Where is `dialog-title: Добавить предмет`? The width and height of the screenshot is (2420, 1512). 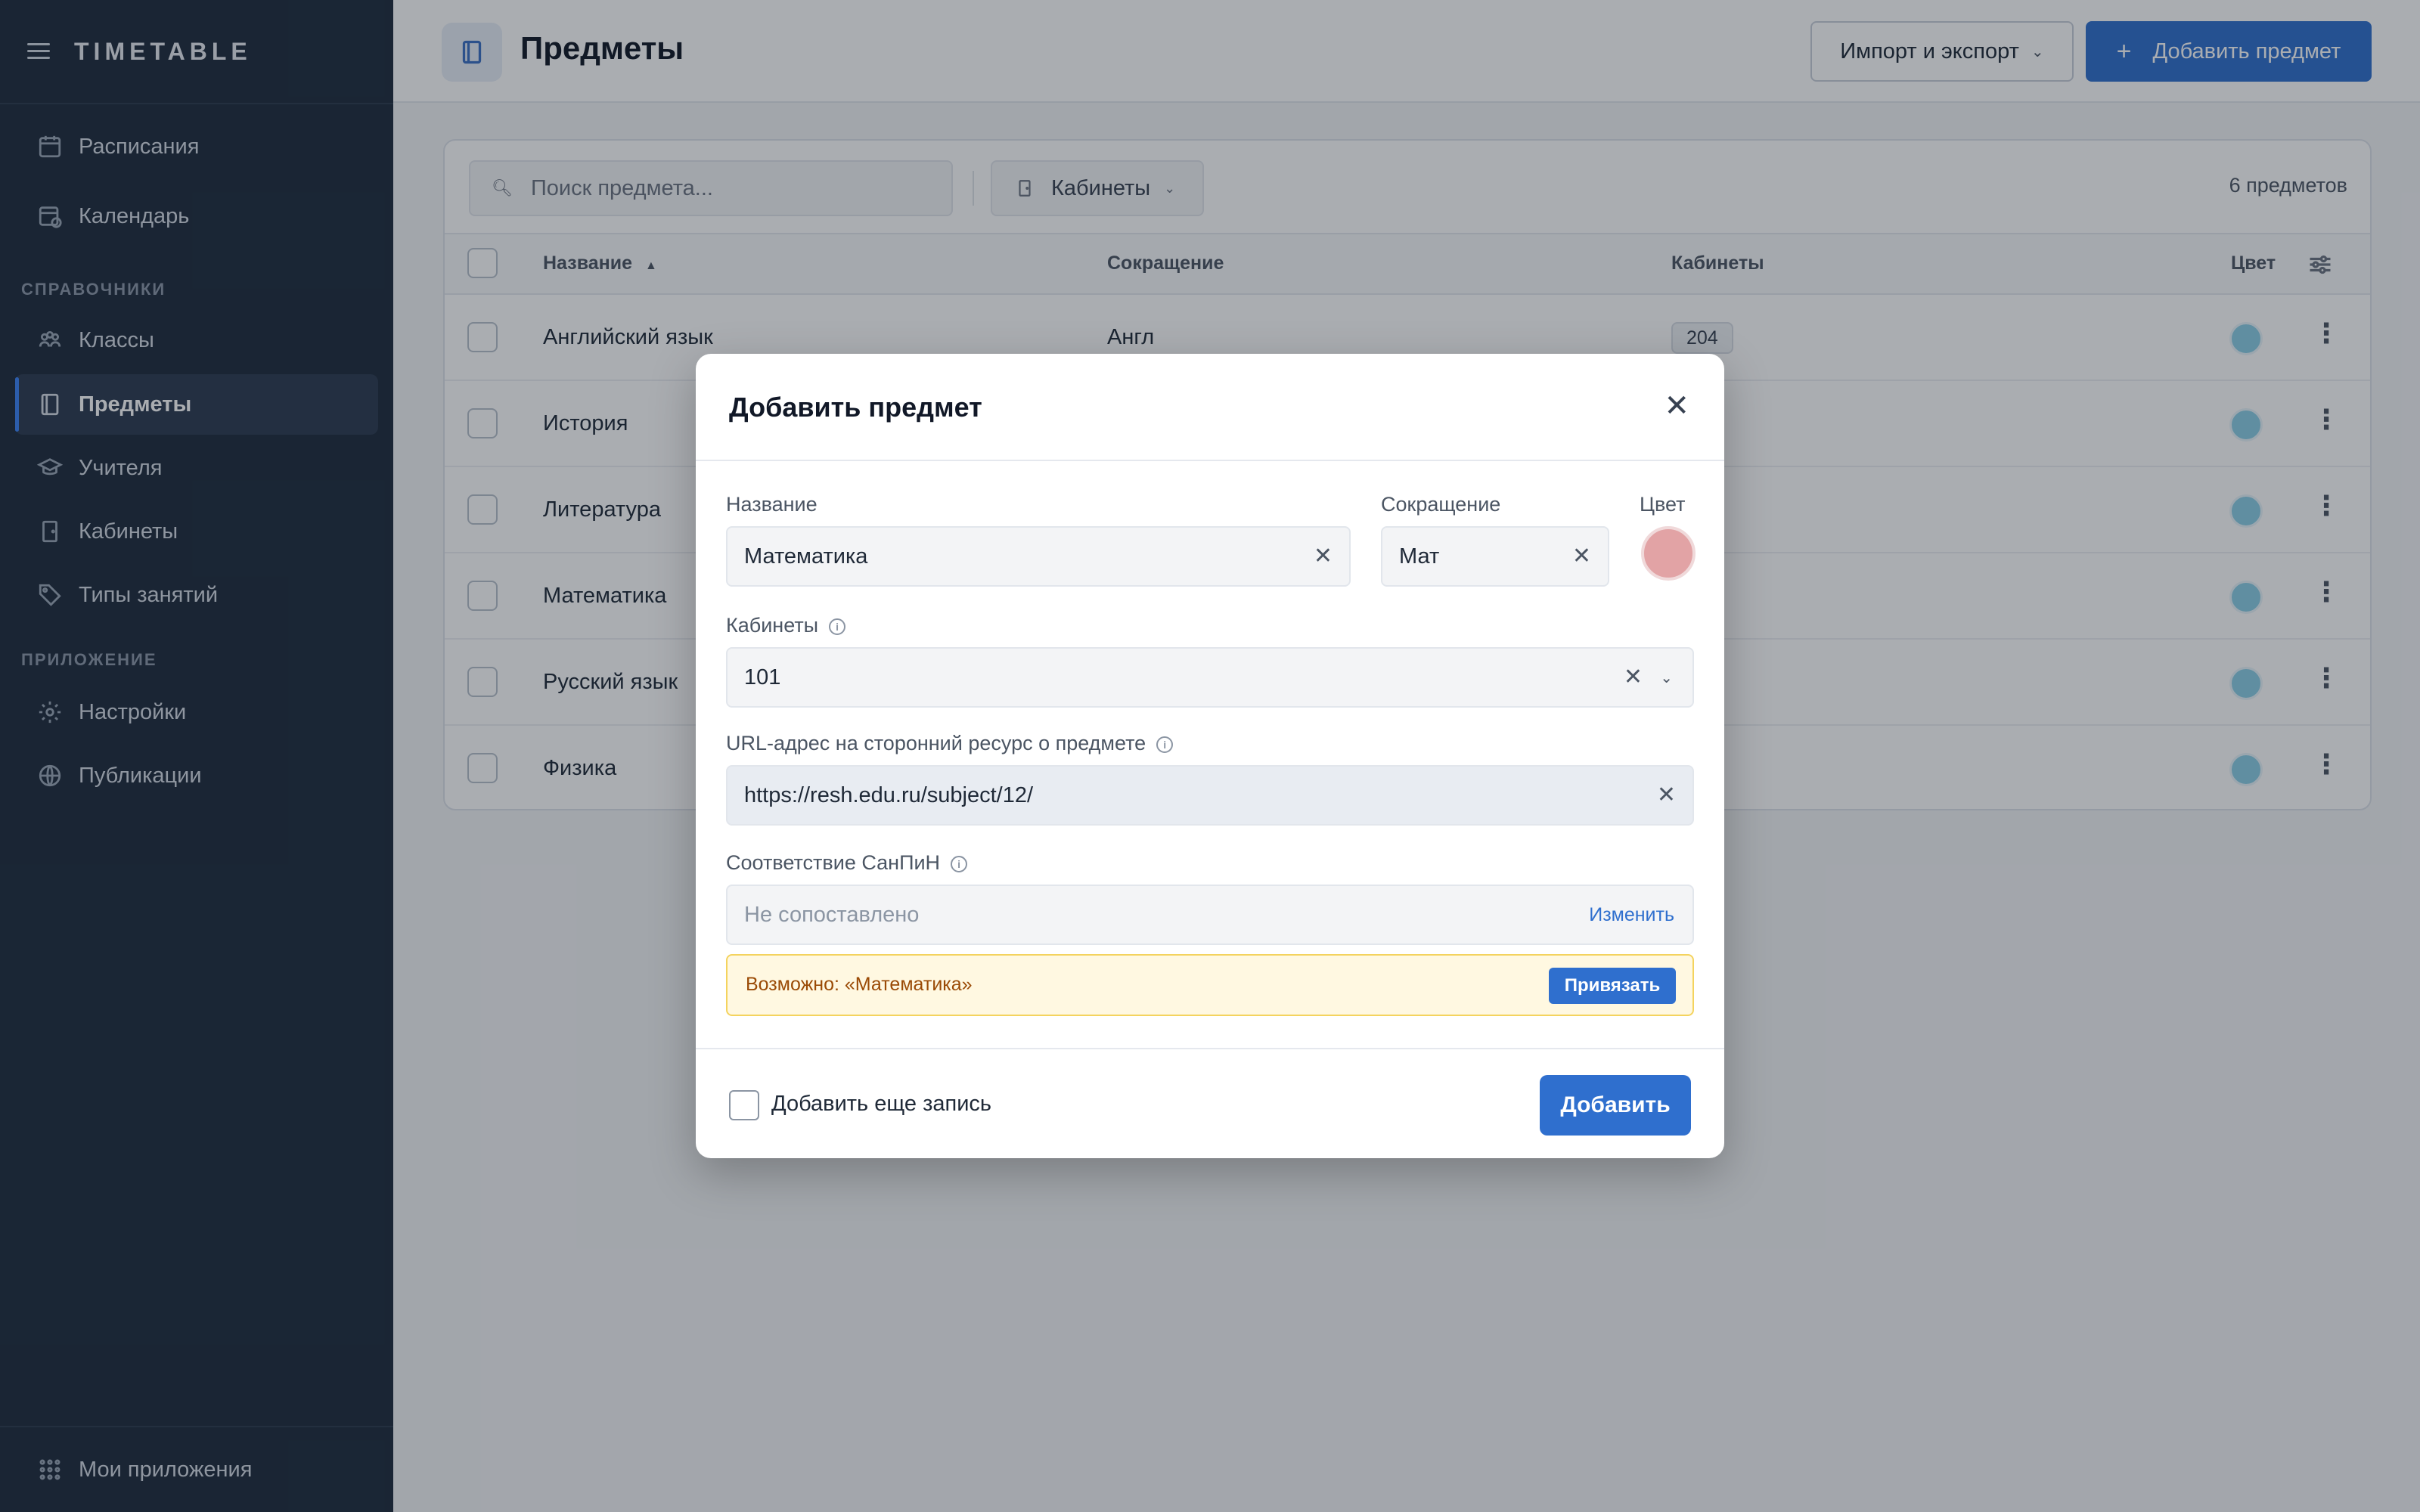 dialog-title: Добавить предмет is located at coordinates (855, 407).